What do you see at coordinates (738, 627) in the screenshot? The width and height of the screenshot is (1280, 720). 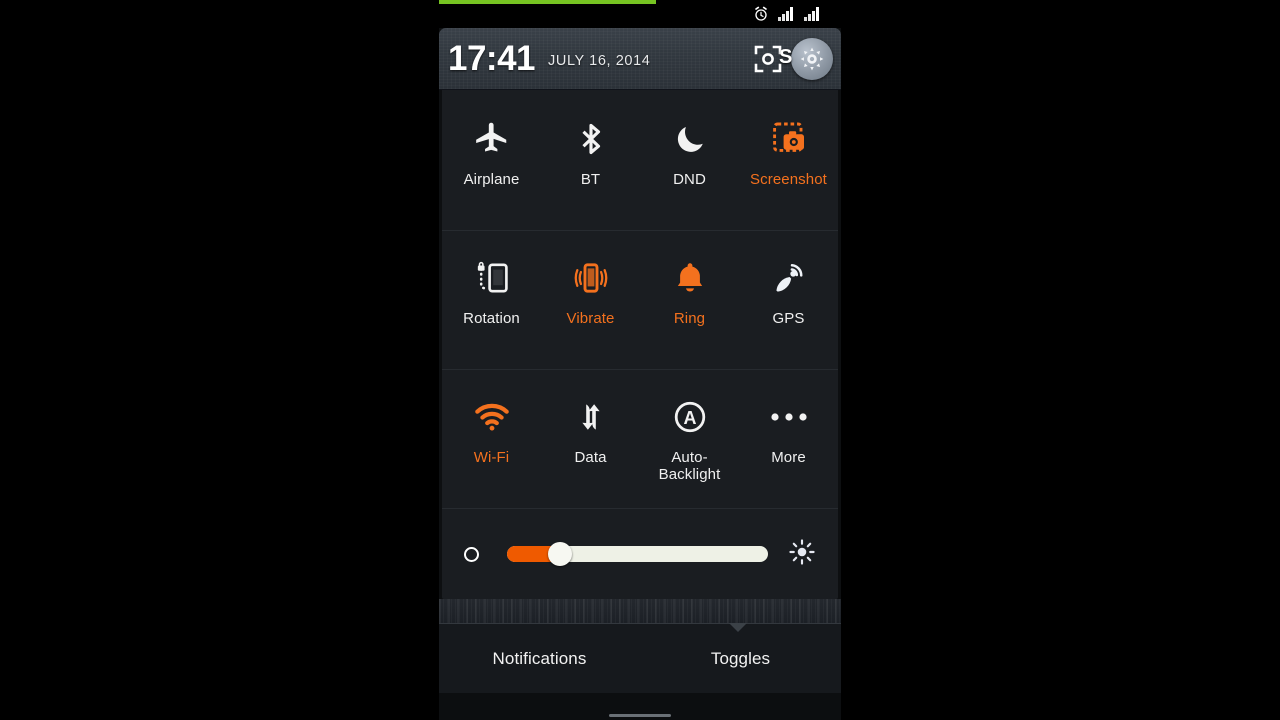 I see `selected-tab-caret-icon` at bounding box center [738, 627].